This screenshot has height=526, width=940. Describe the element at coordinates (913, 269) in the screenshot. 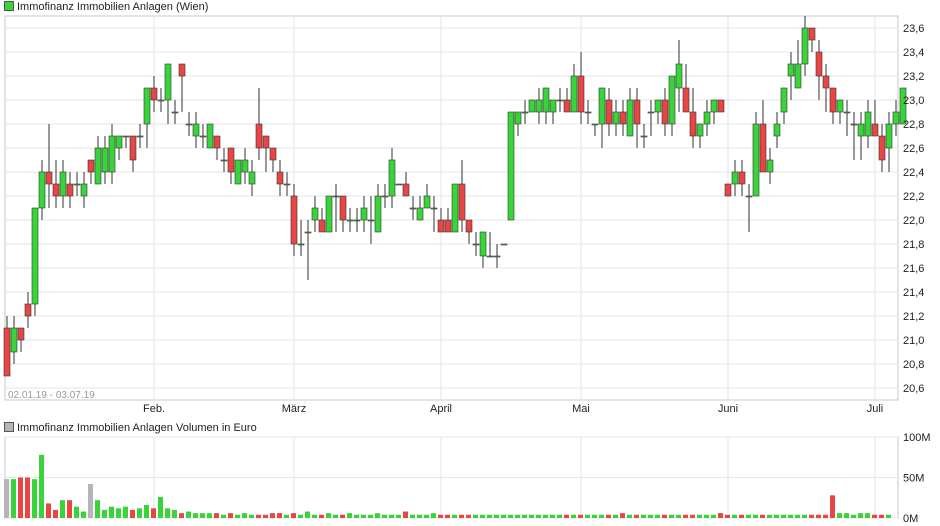

I see `price-tick-label: 21,6` at that location.